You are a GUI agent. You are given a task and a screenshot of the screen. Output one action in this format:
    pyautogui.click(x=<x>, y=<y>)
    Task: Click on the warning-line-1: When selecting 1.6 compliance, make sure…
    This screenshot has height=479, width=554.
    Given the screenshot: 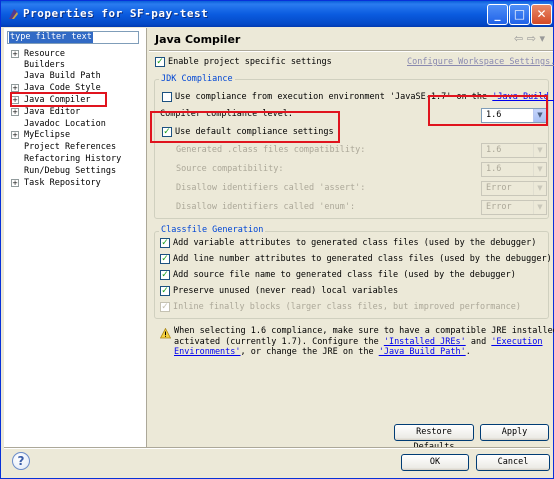 What is the action you would take?
    pyautogui.click(x=364, y=331)
    